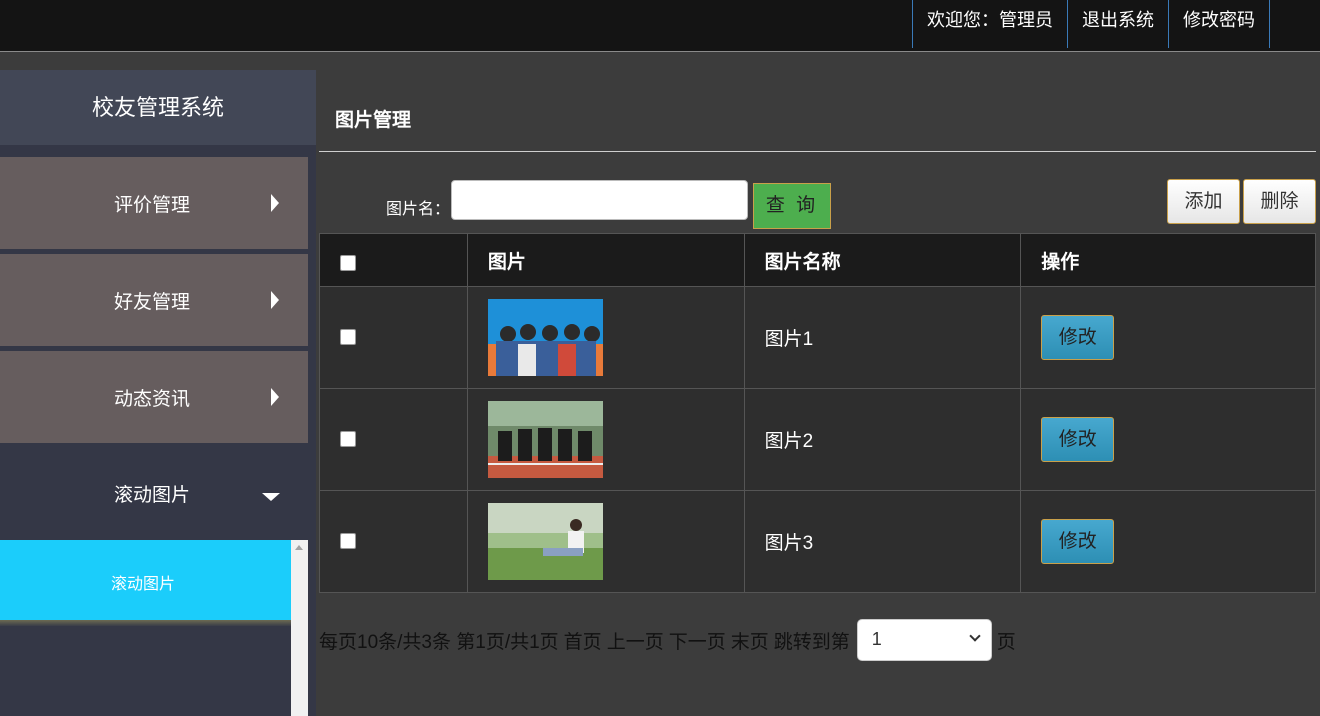 The image size is (1320, 716). Describe the element at coordinates (583, 640) in the screenshot. I see `first-page-link: 首页` at that location.